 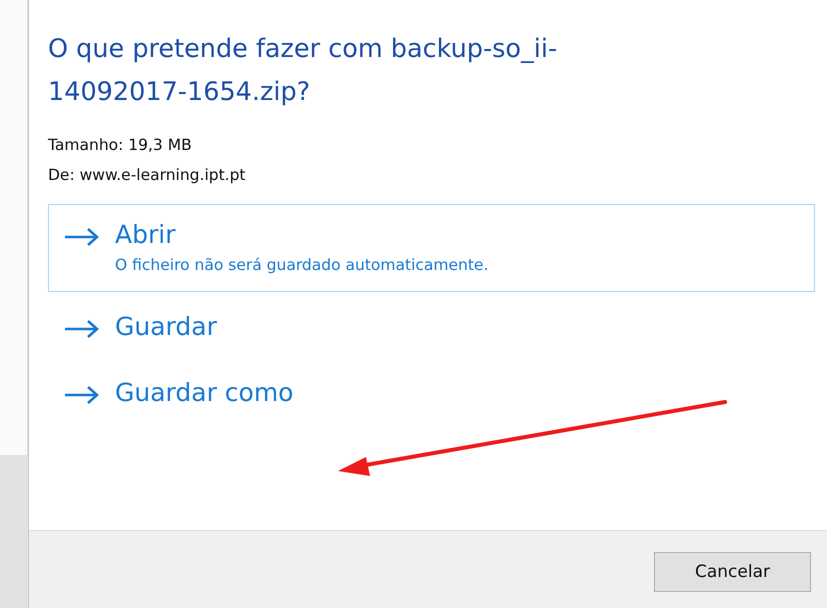 I want to click on cancel-button: Cancelar, so click(x=732, y=572).